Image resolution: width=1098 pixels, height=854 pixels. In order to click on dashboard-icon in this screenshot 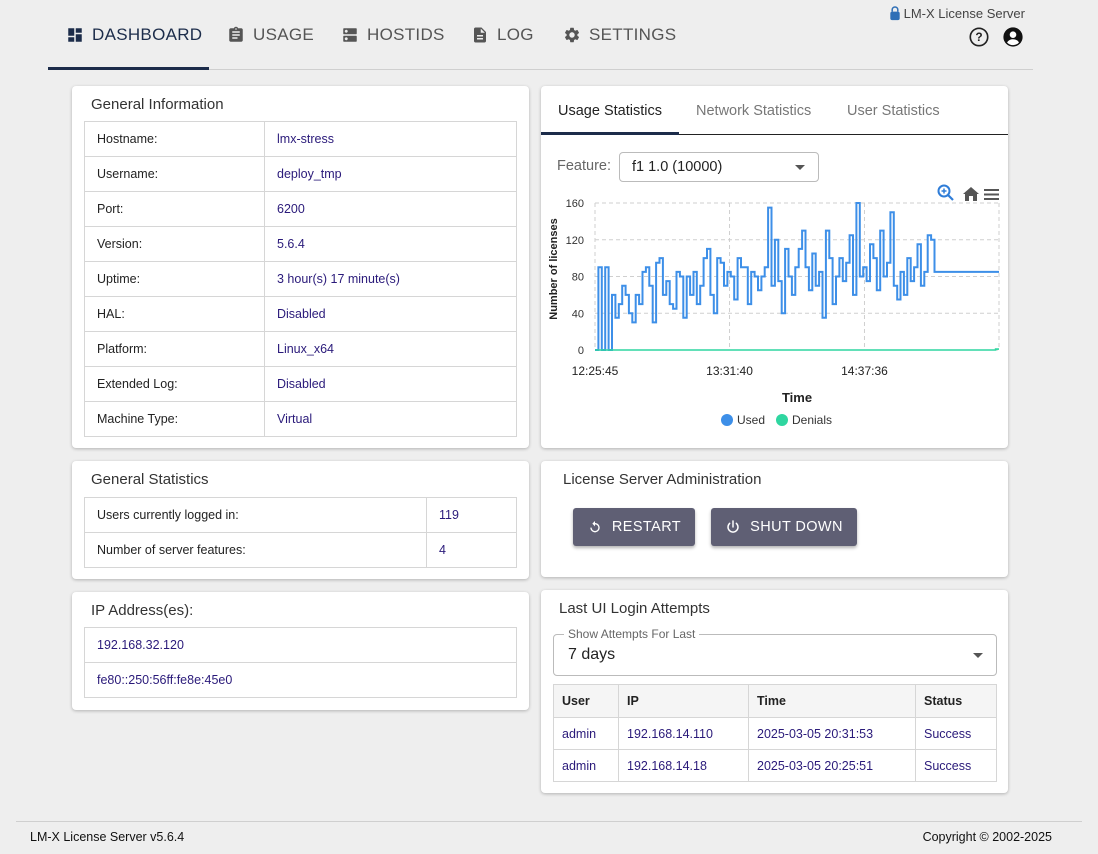, I will do `click(75, 35)`.